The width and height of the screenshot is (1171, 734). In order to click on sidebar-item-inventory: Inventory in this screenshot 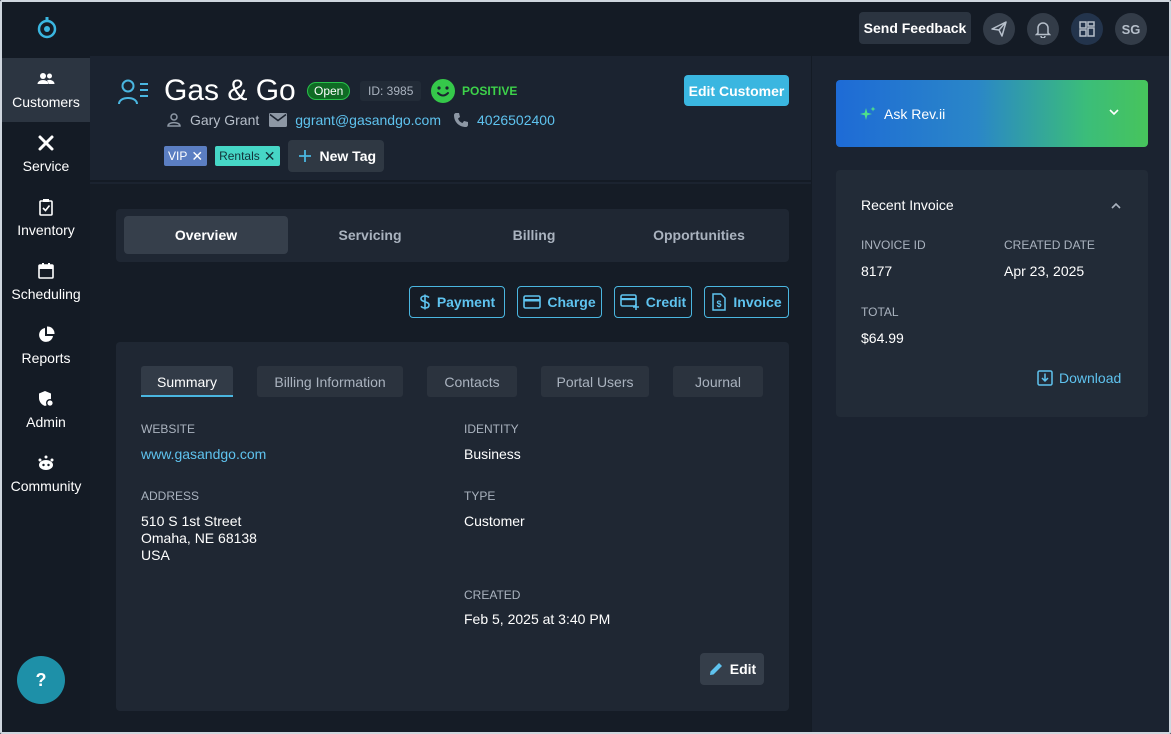, I will do `click(46, 218)`.